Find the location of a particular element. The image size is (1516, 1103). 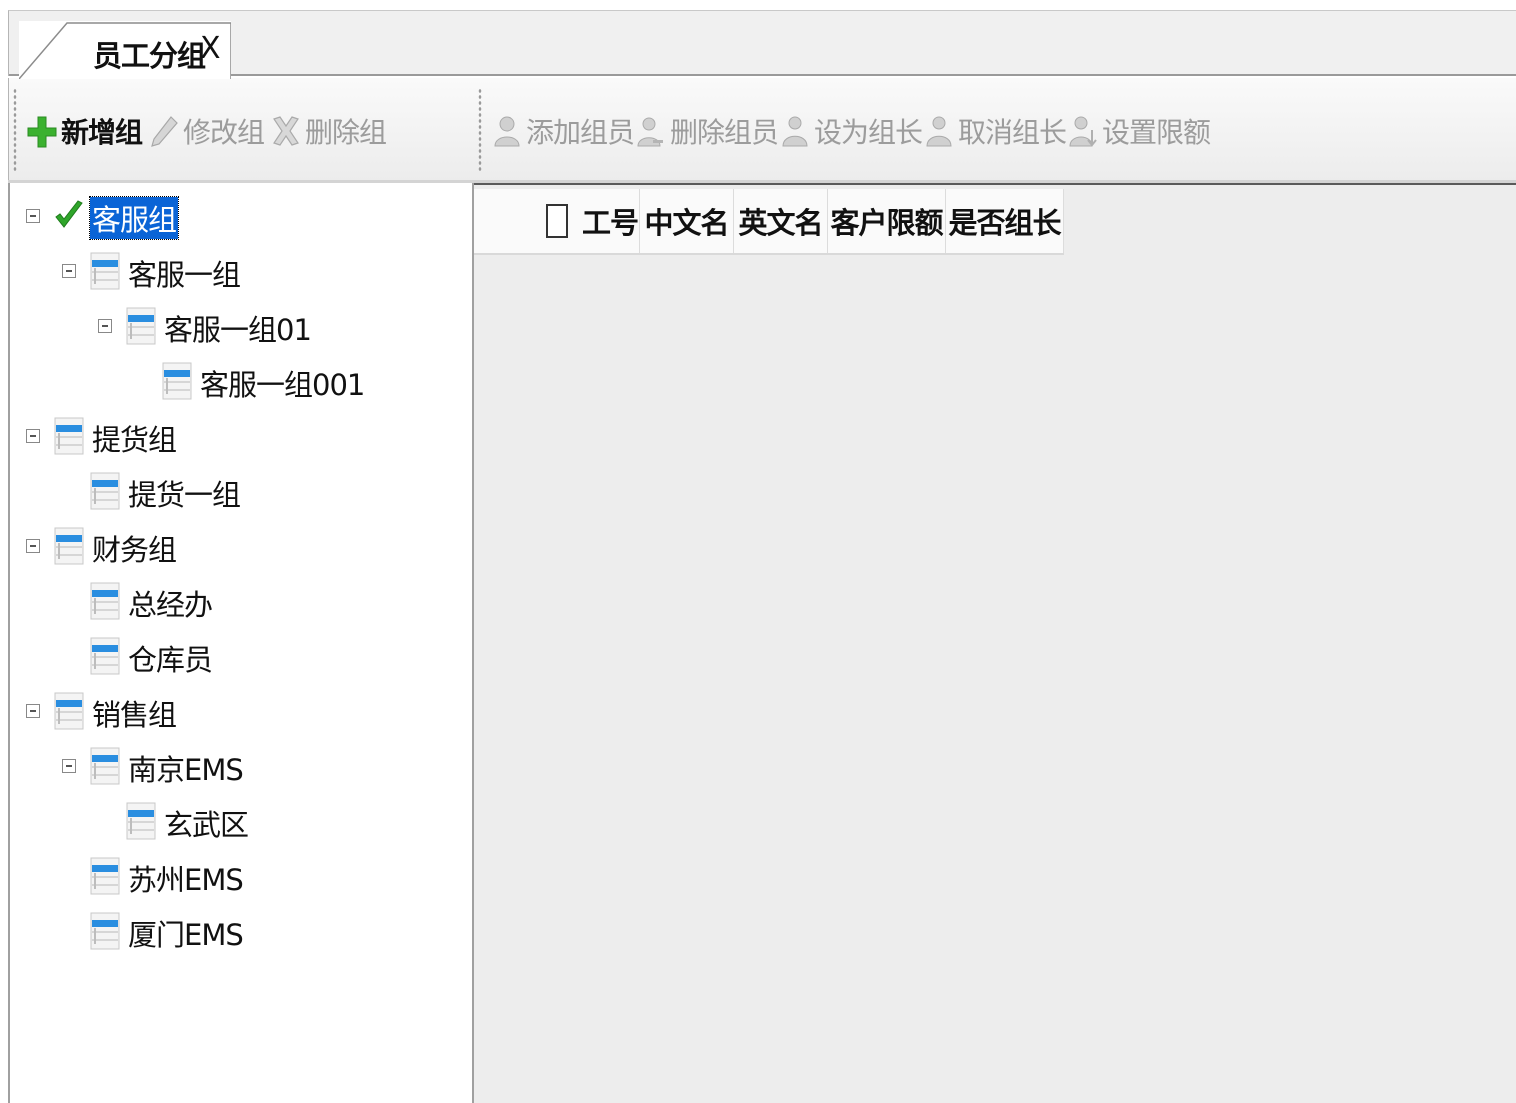

edit-group-label: 修改组 is located at coordinates (224, 132).